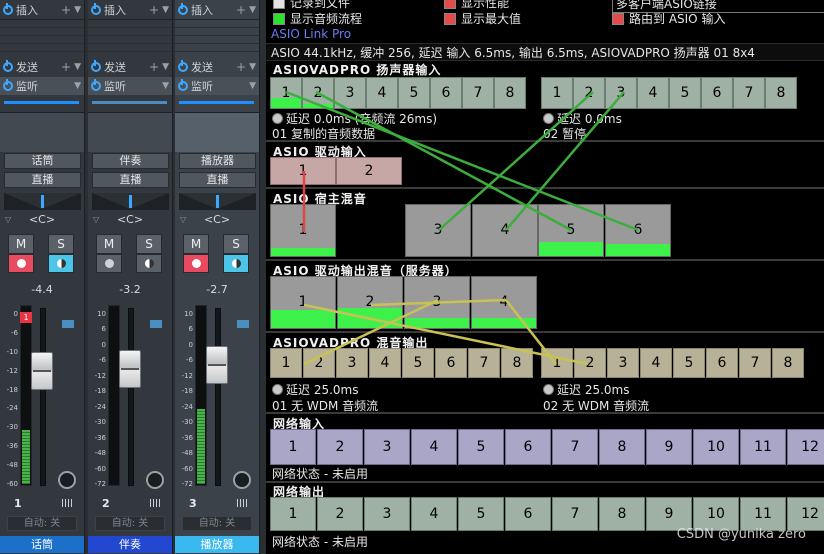 Image resolution: width=824 pixels, height=554 pixels. Describe the element at coordinates (217, 544) in the screenshot. I see `channel-name: 播放器` at that location.